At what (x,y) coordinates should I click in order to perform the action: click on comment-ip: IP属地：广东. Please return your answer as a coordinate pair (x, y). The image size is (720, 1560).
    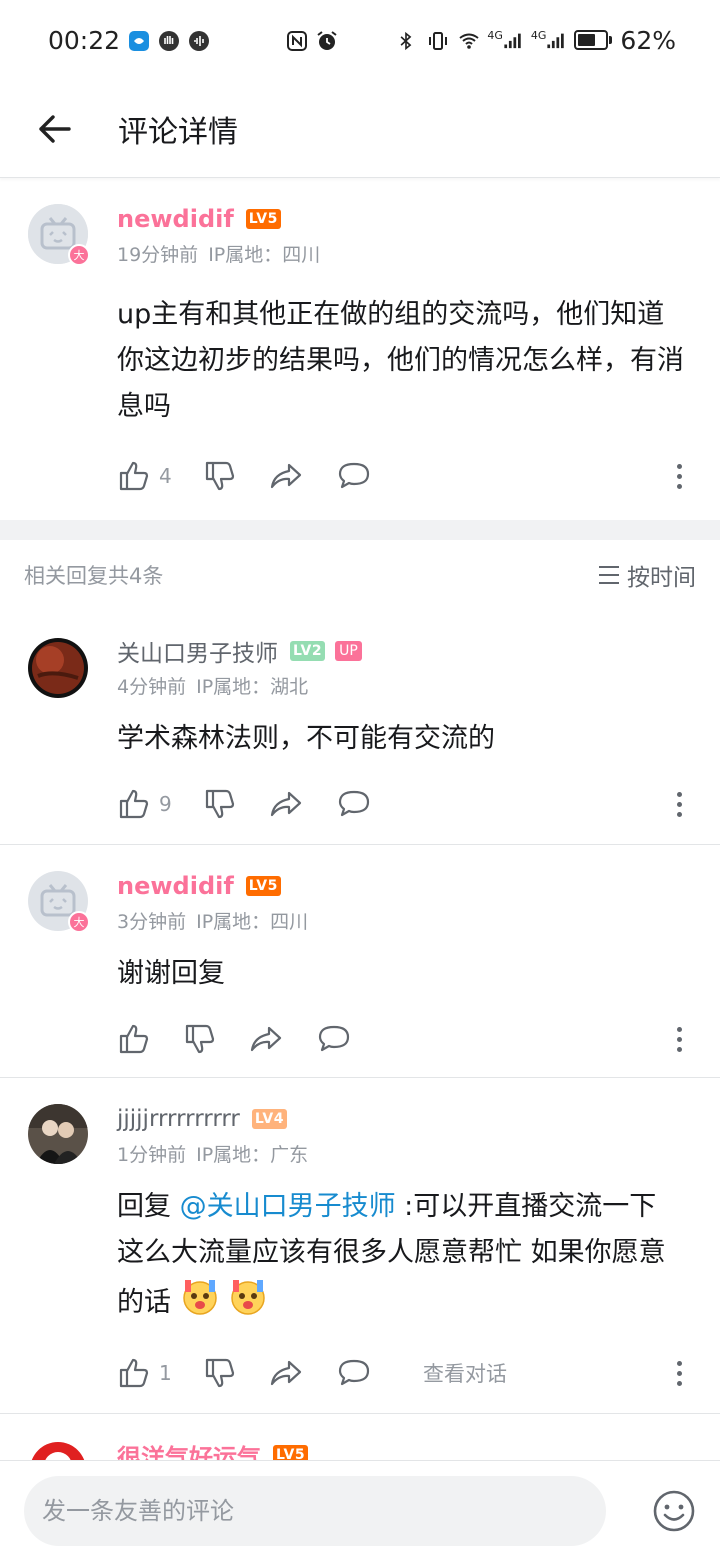
    Looking at the image, I should click on (252, 1155).